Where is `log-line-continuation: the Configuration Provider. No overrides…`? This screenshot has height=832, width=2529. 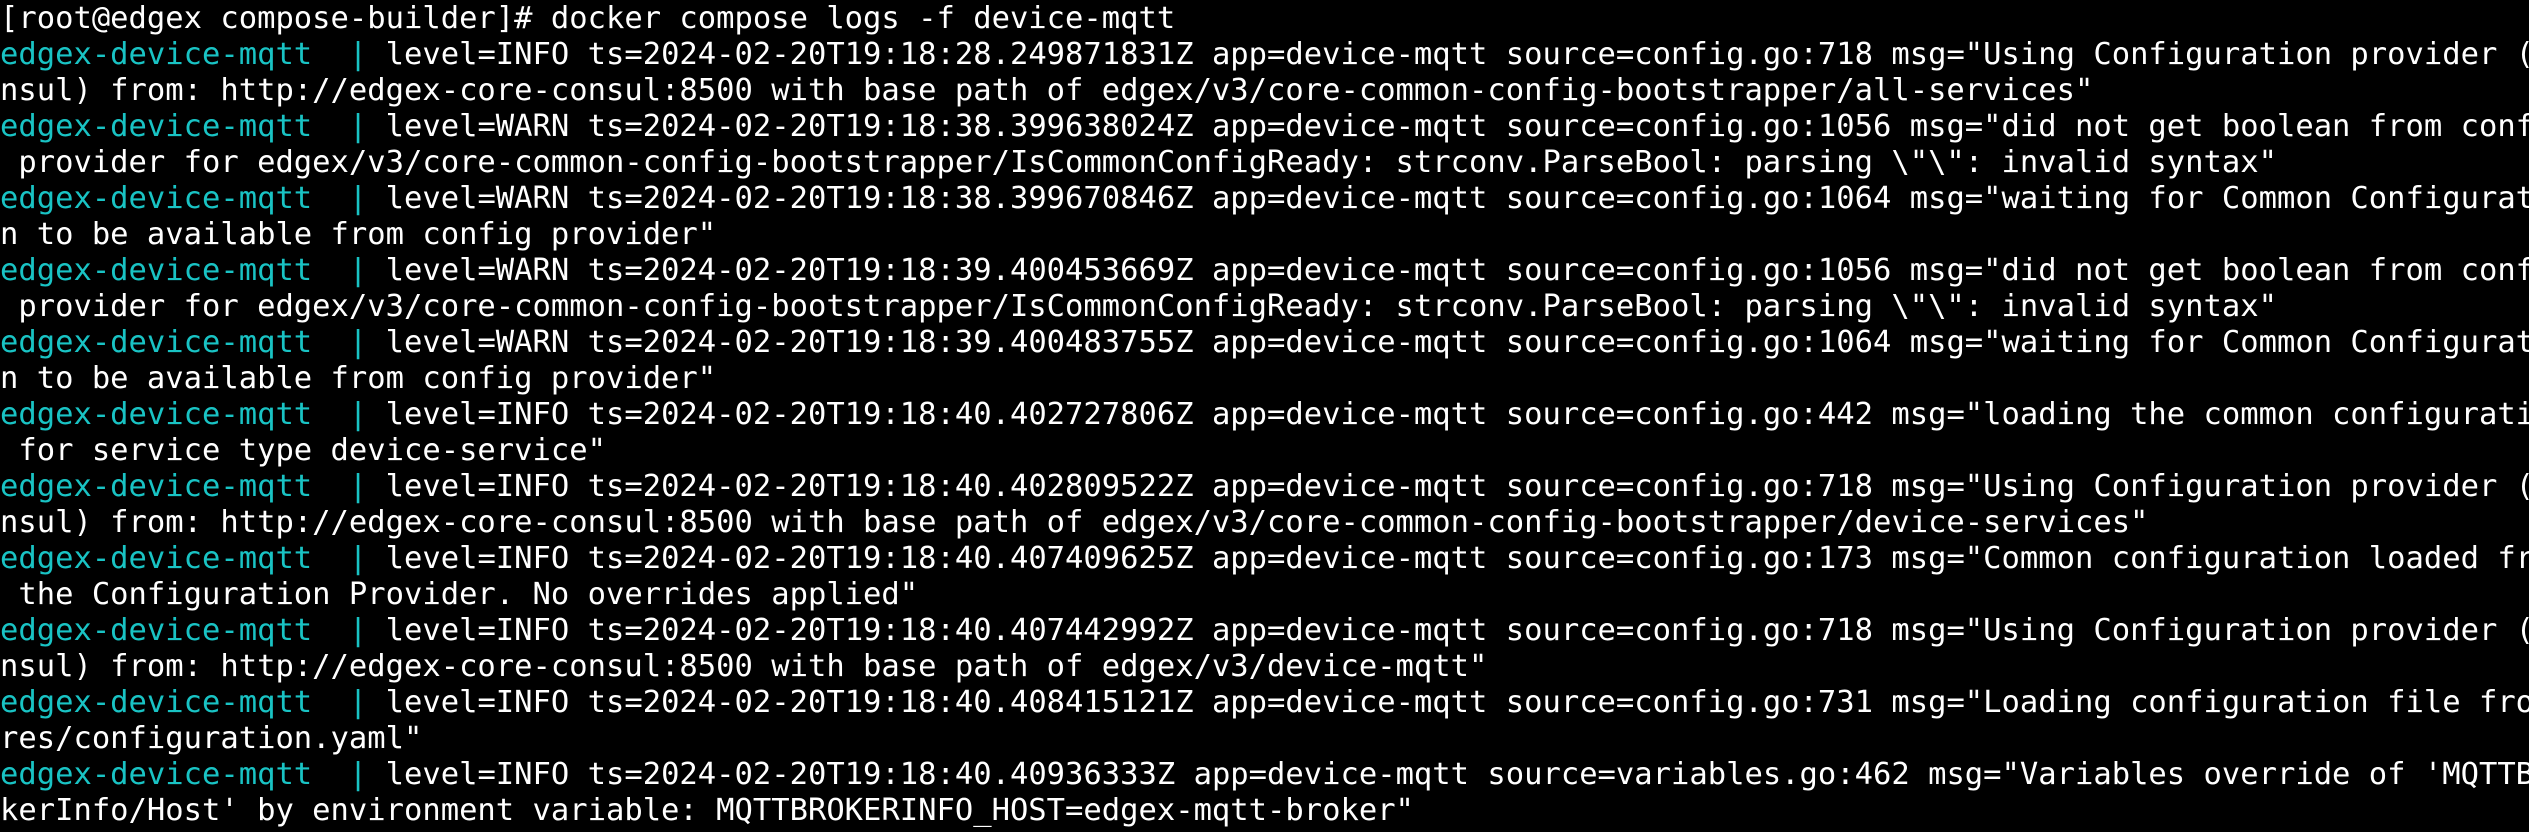
log-line-continuation: the Configuration Provider. No overrides… is located at coordinates (1264, 595).